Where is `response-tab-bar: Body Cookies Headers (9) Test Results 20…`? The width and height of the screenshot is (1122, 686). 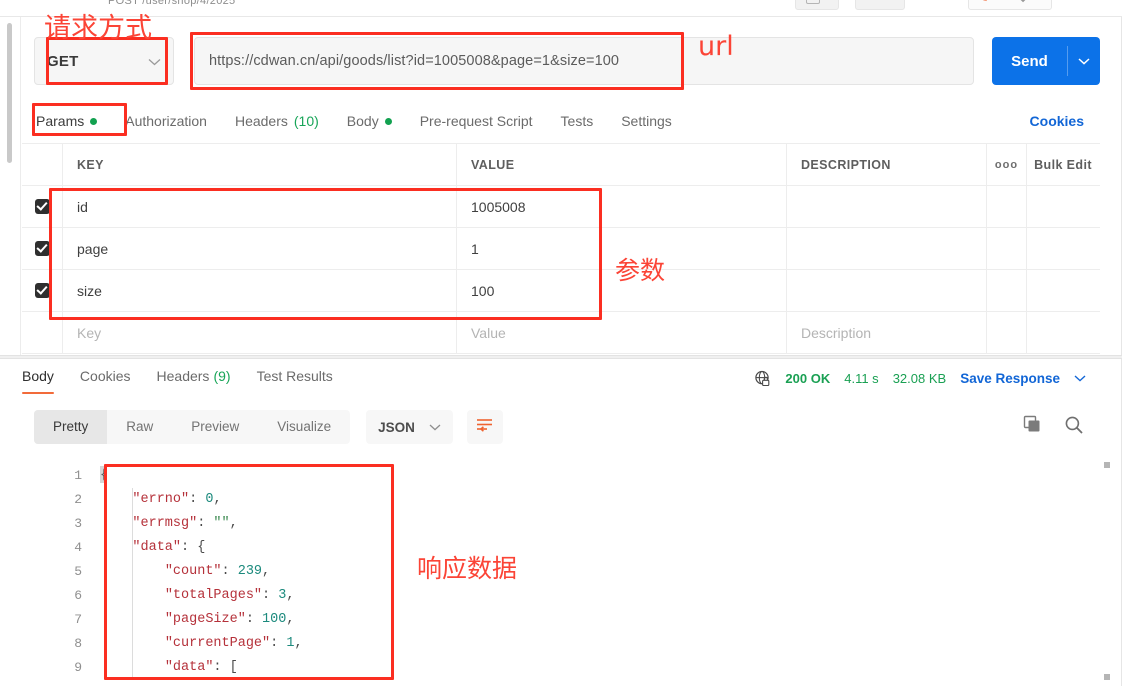 response-tab-bar: Body Cookies Headers (9) Test Results 20… is located at coordinates (561, 380).